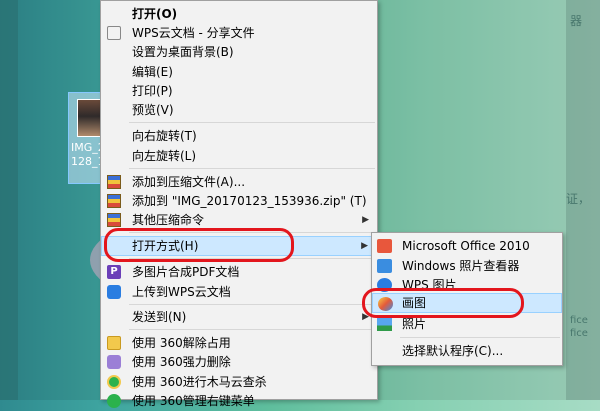 This screenshot has width=600, height=411. Describe the element at coordinates (193, 401) in the screenshot. I see `menu-item-label: 使用 360管理右键菜单` at that location.